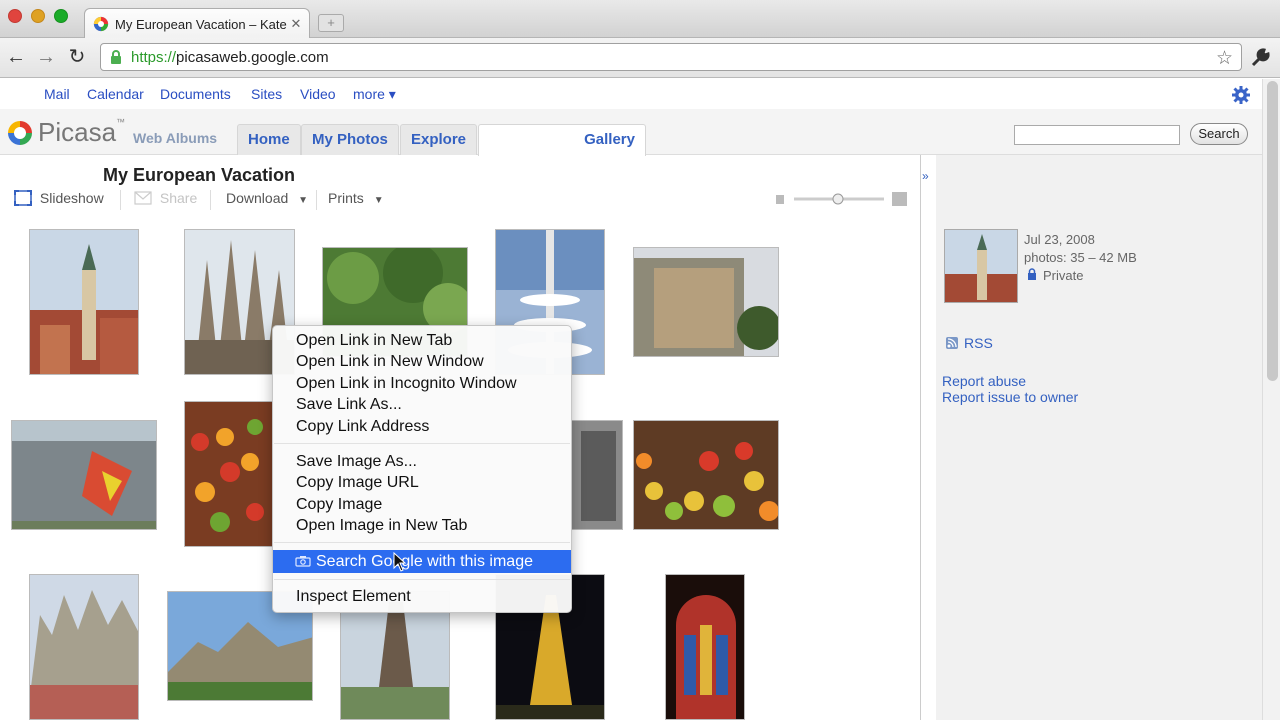  Describe the element at coordinates (77, 57) in the screenshot. I see `reload-icon: ↻` at that location.